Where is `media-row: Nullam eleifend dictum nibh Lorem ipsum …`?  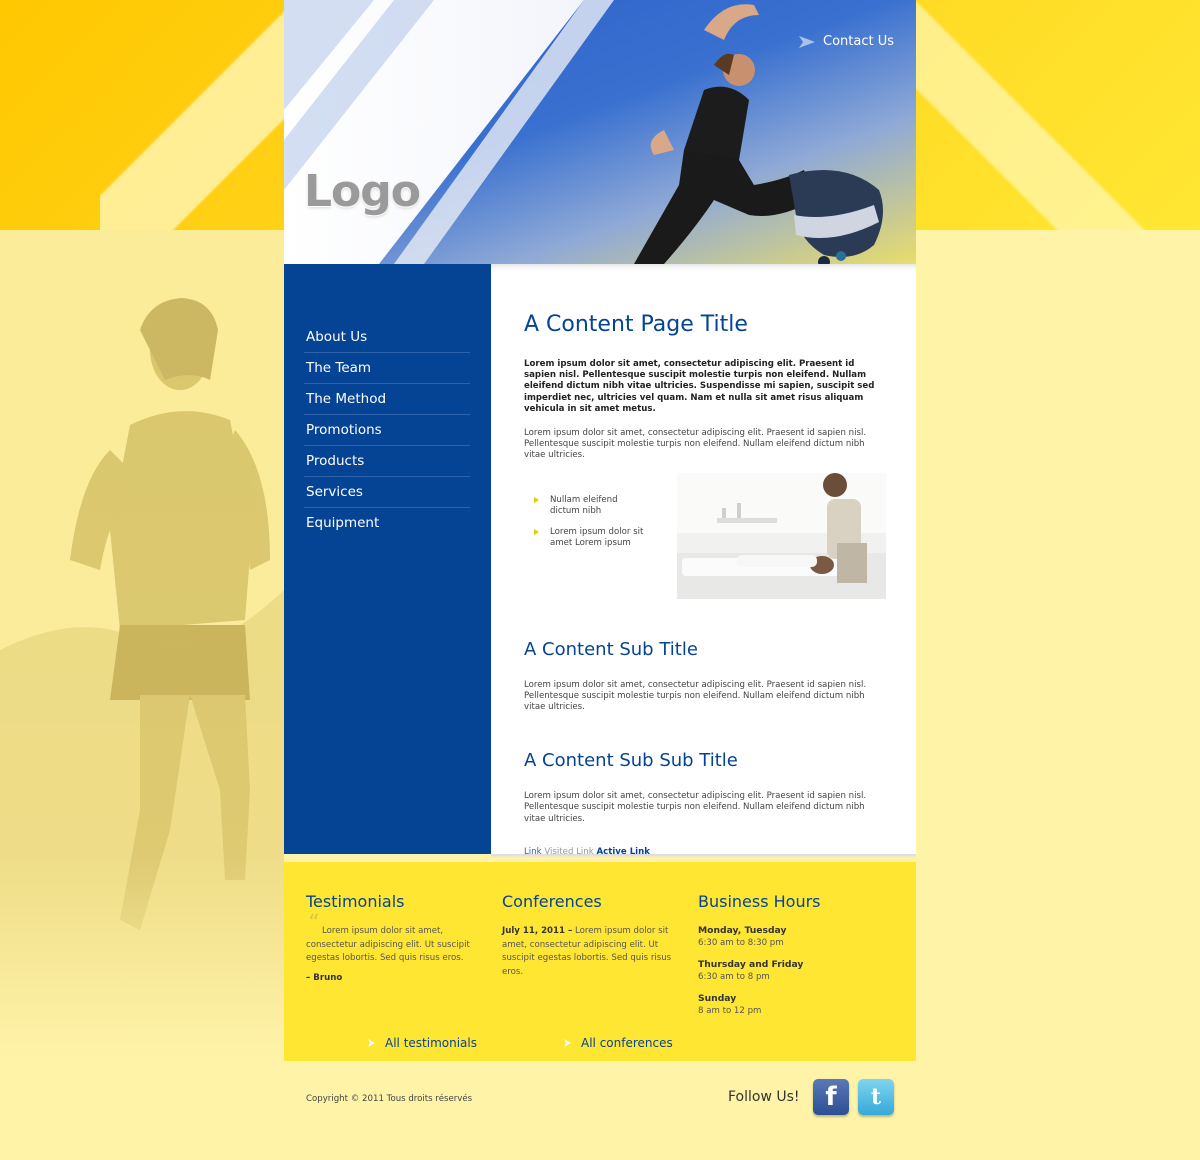 media-row: Nullam eleifend dictum nibh Lorem ipsum … is located at coordinates (705, 535).